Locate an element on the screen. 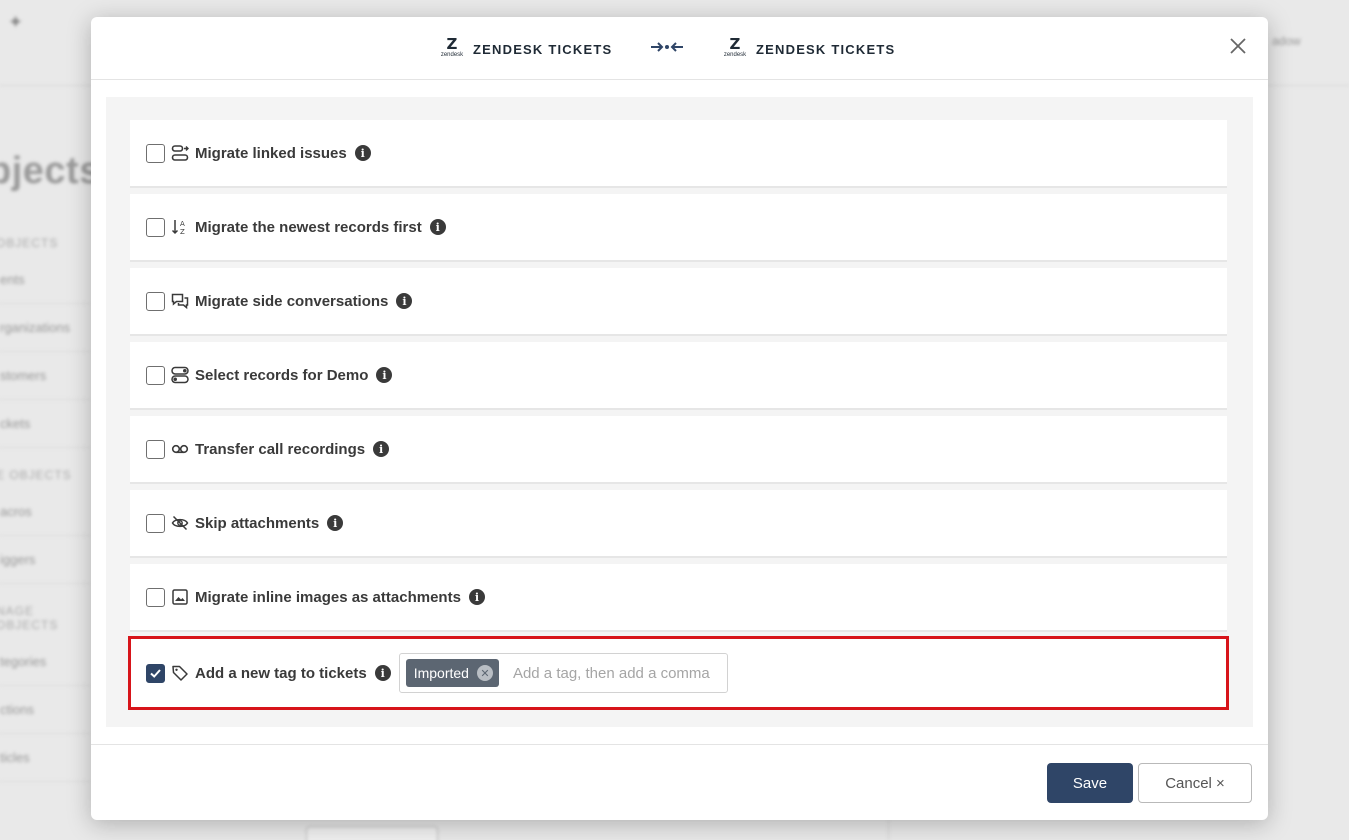  option-label: Migrate linked issues is located at coordinates (271, 153).